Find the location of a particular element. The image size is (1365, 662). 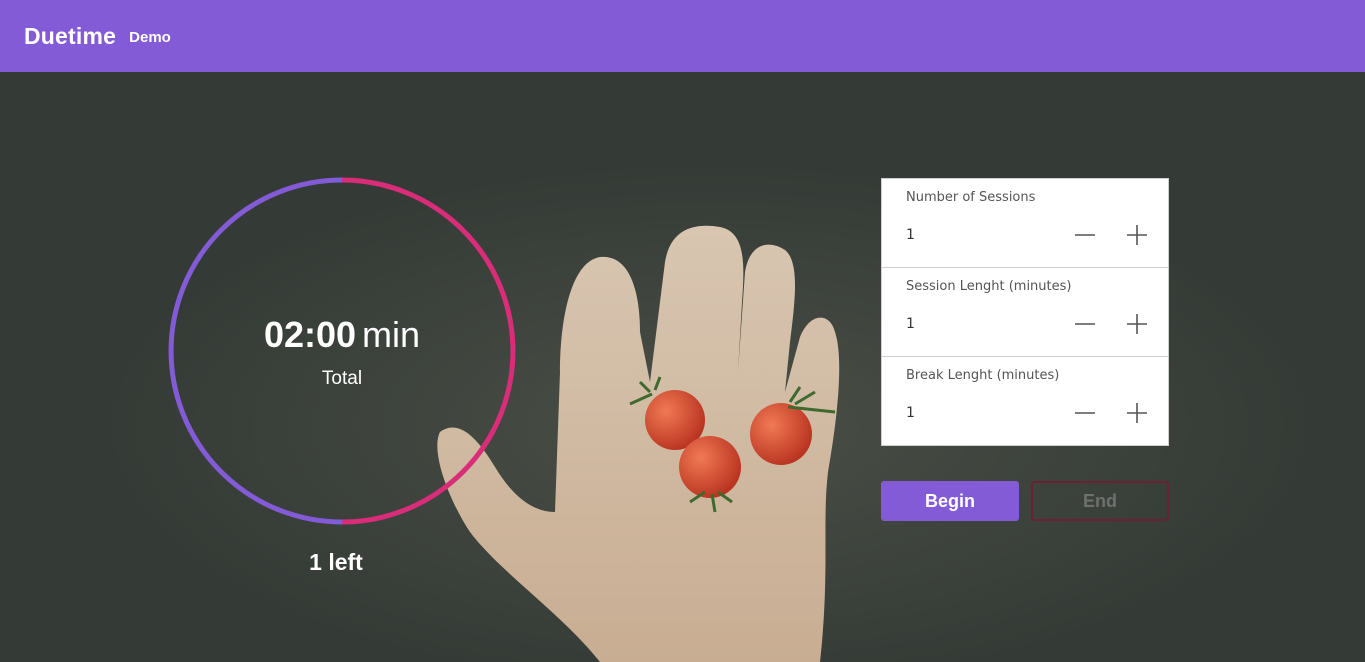

increment-break-length-button is located at coordinates (1137, 413).